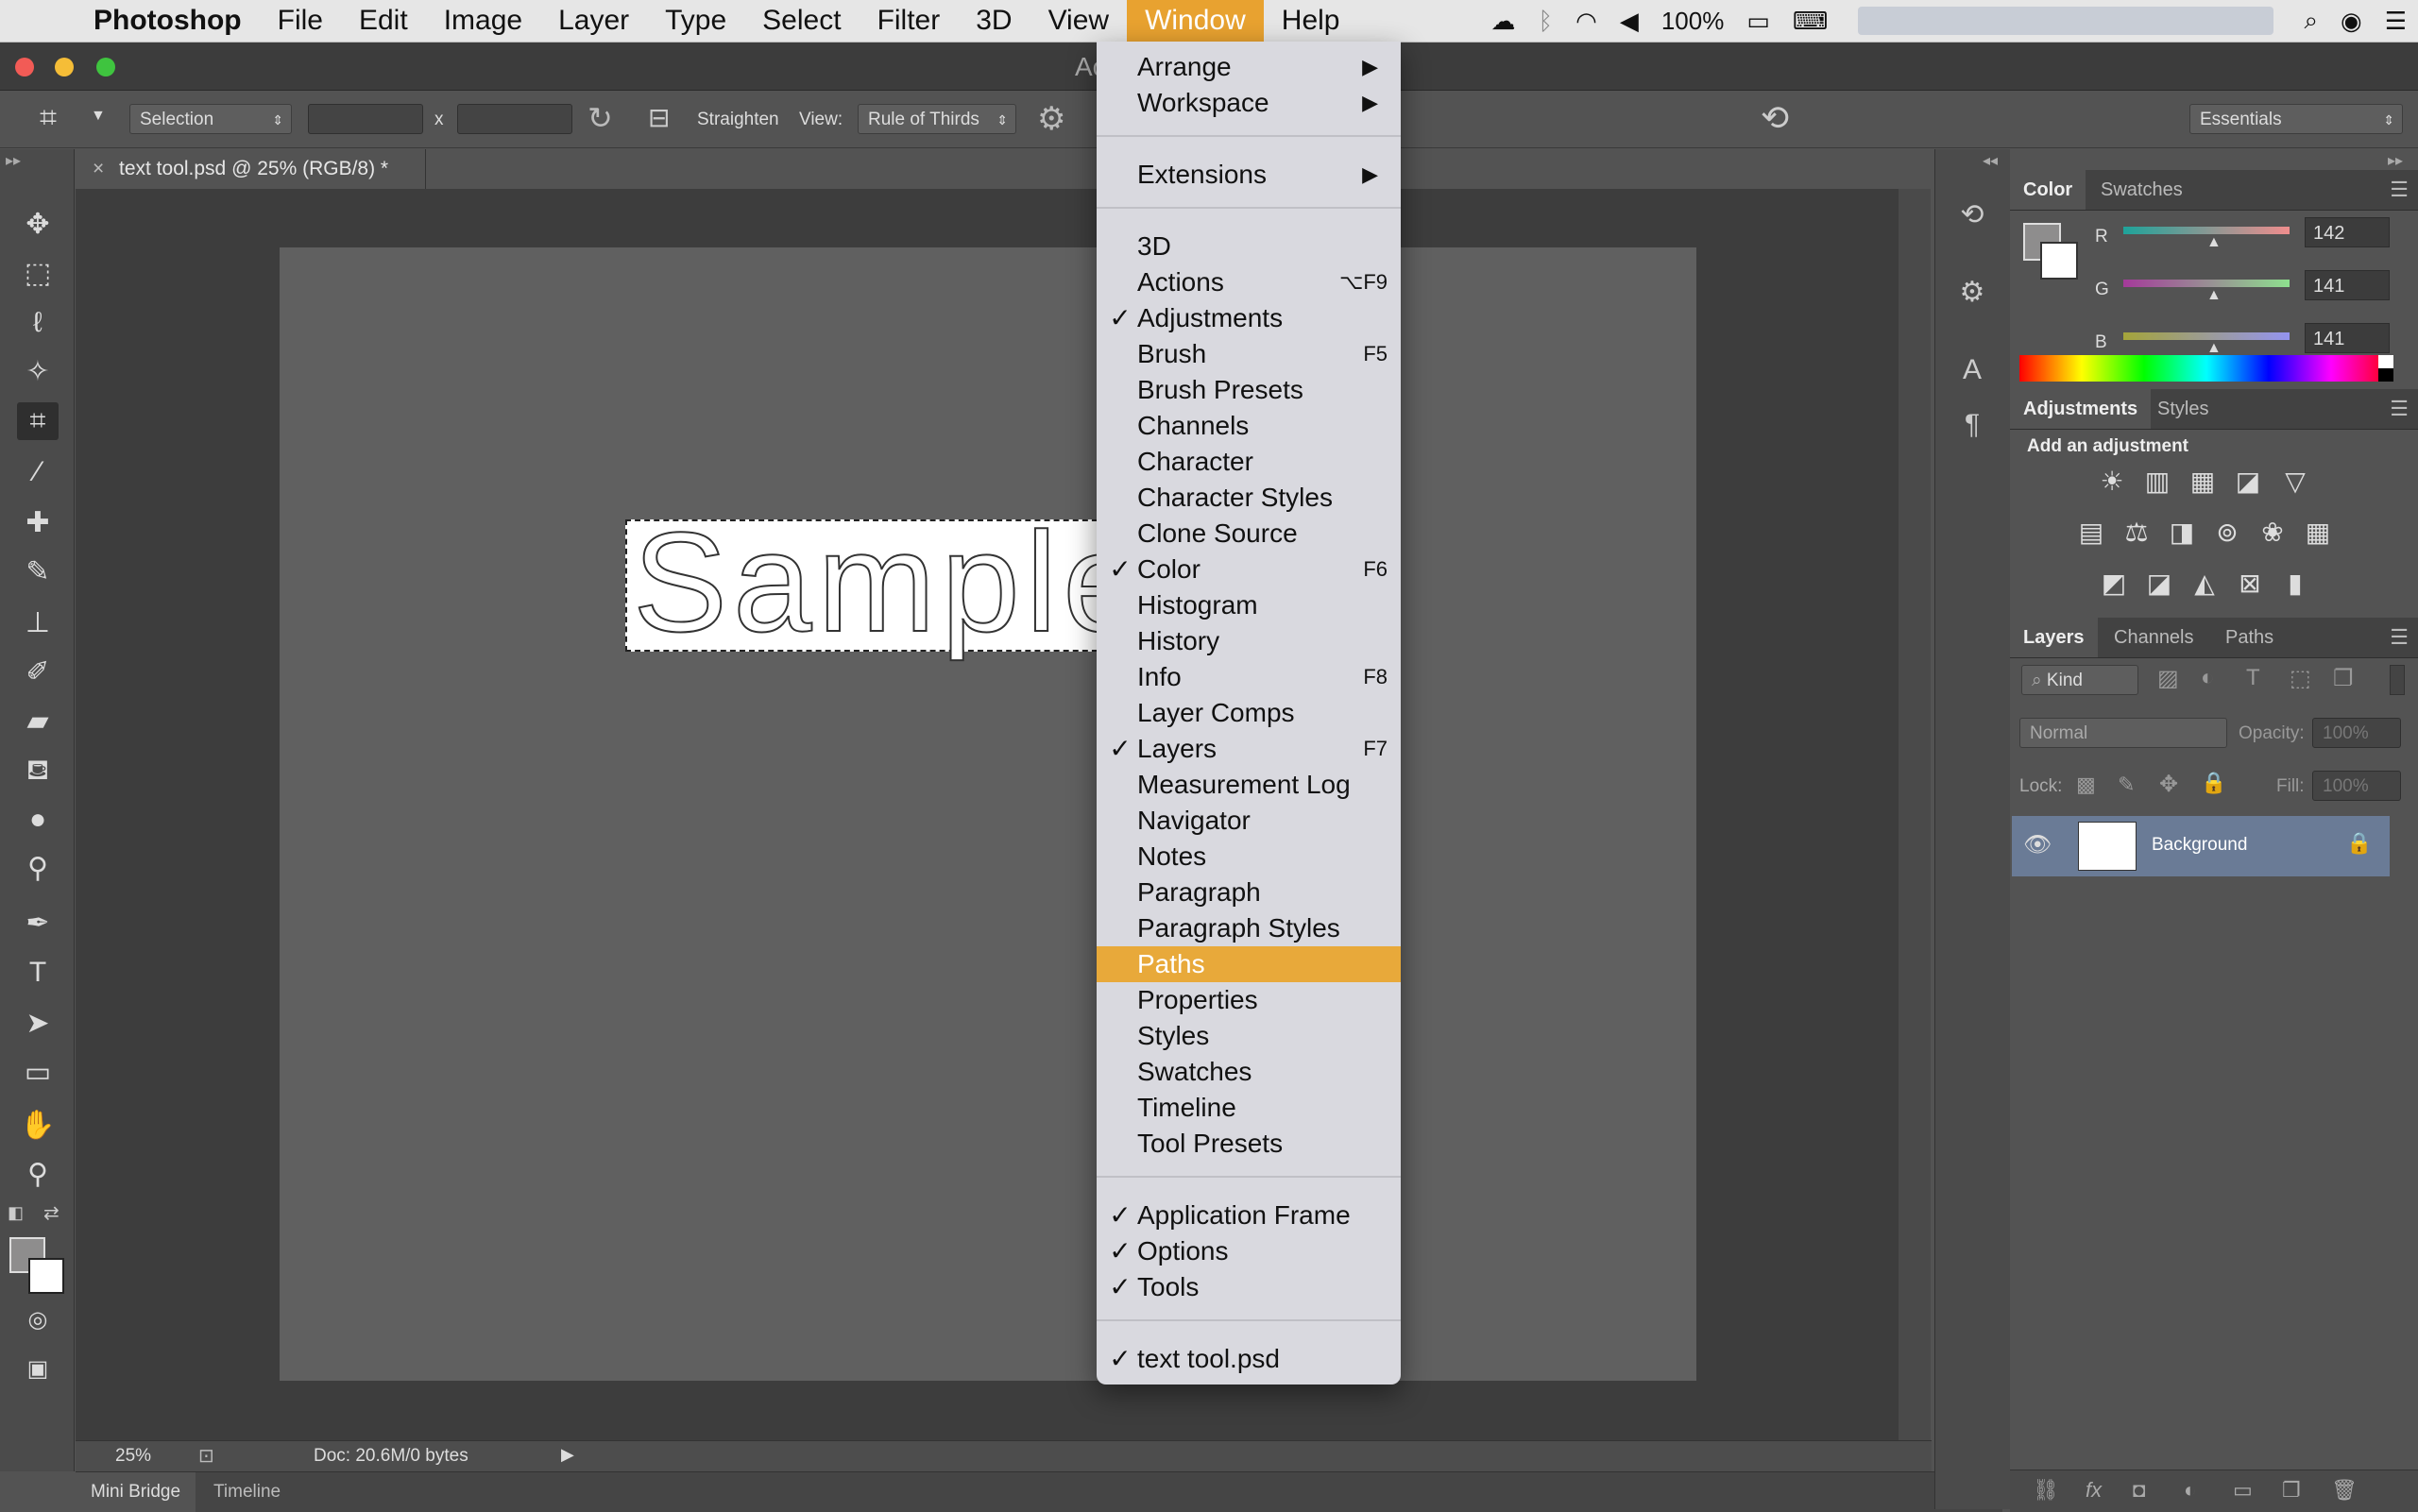  Describe the element at coordinates (1249, 354) in the screenshot. I see `menu-item-brush: Brush F5` at that location.